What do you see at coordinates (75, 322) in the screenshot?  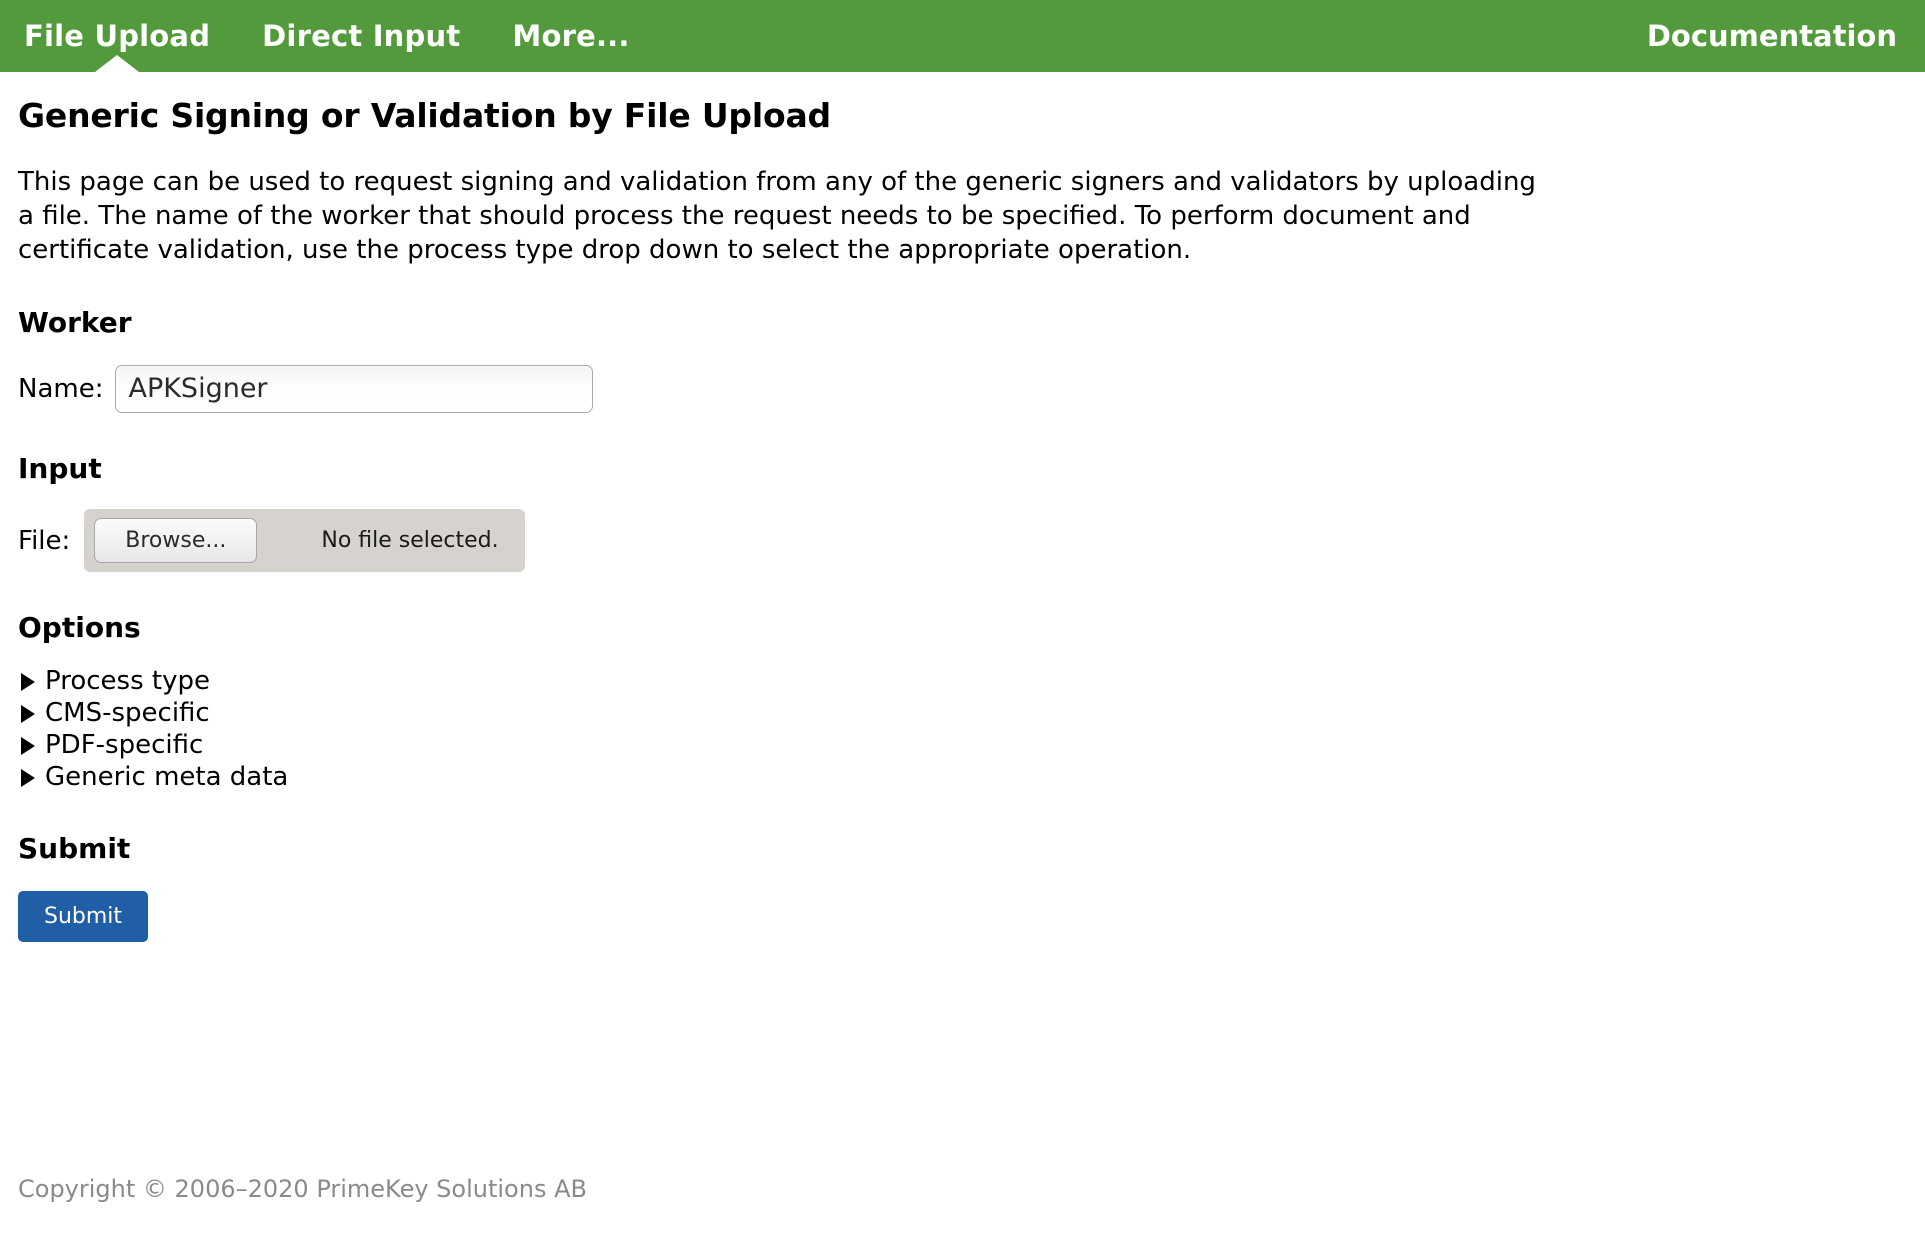 I see `section-heading-worker: Worker` at bounding box center [75, 322].